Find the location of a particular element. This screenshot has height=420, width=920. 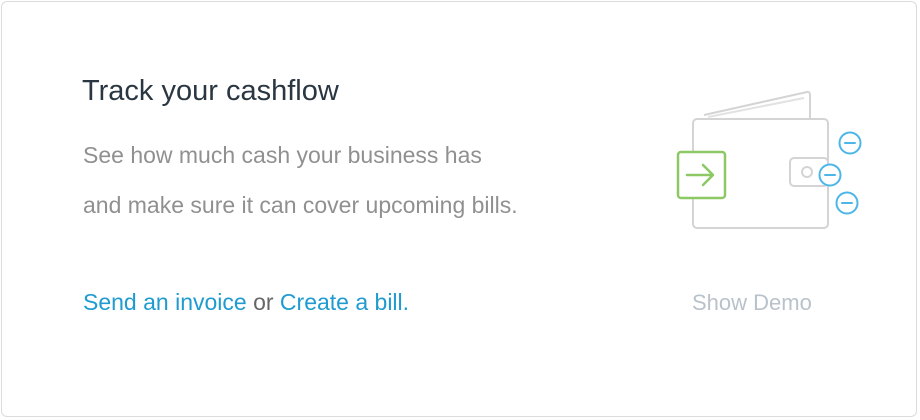

create-bill-link: Create a bill. is located at coordinates (344, 302).